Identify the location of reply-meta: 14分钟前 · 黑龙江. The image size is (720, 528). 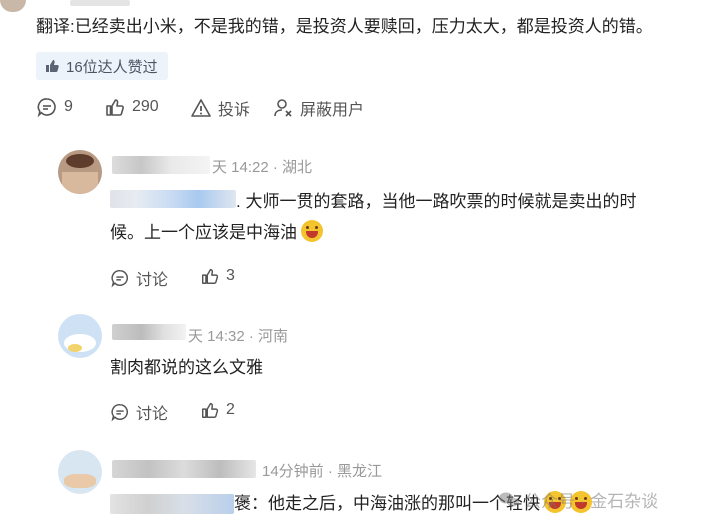
(322, 471).